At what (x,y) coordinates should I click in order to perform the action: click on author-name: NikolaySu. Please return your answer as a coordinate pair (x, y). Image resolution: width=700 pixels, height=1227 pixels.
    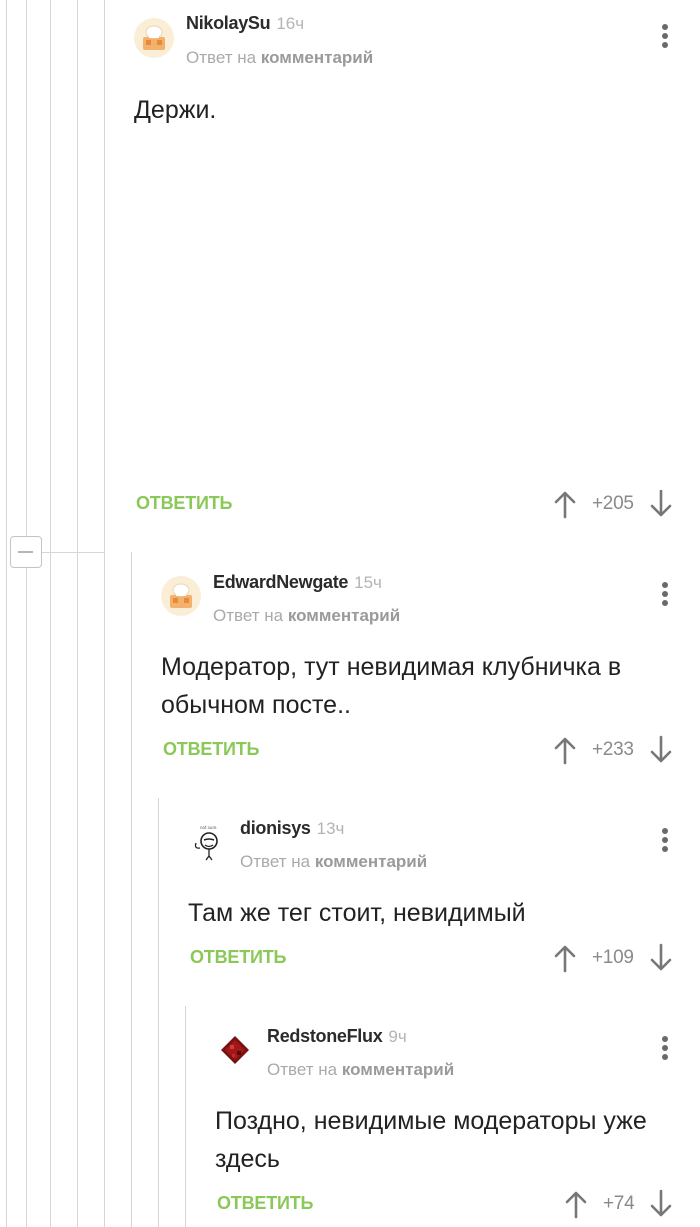
    Looking at the image, I should click on (228, 23).